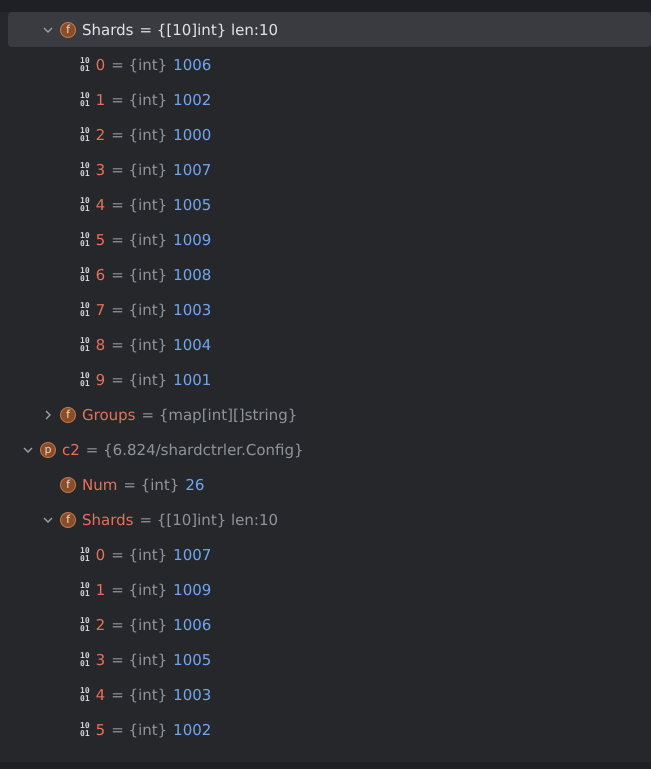 This screenshot has width=651, height=769. What do you see at coordinates (101, 275) in the screenshot?
I see `variable-name: 6` at bounding box center [101, 275].